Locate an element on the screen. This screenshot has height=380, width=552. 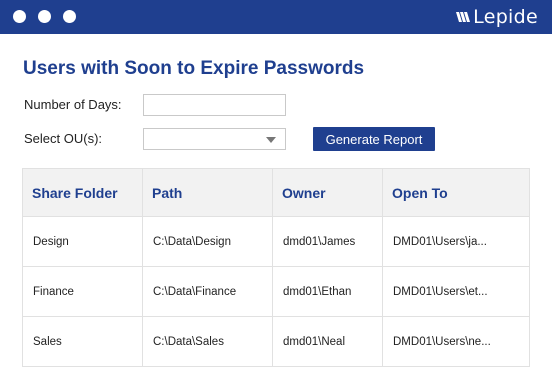
path-cell: C:\Data\Design is located at coordinates (207, 241).